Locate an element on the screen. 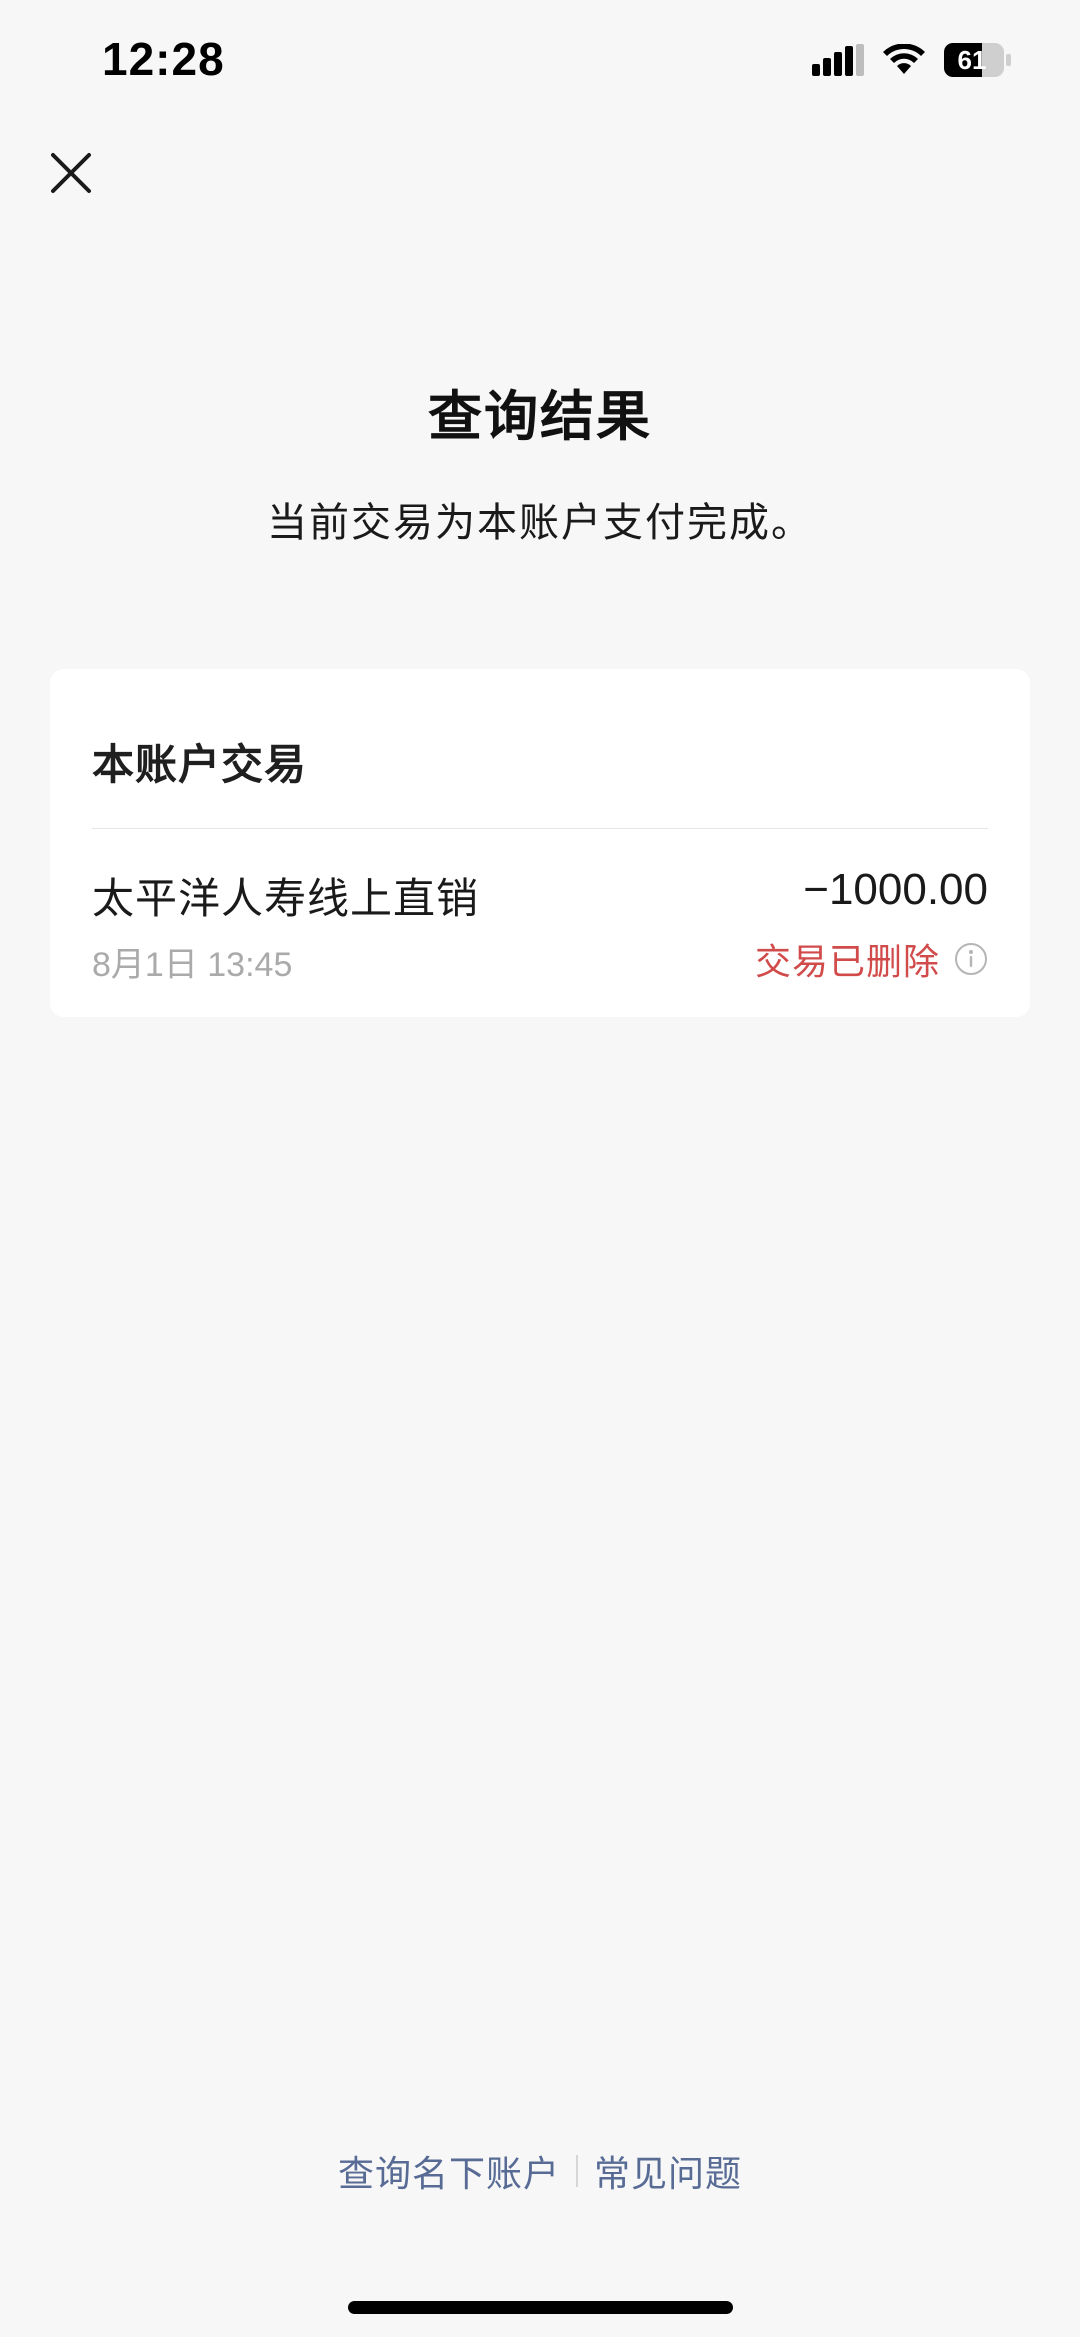 This screenshot has width=1080, height=2337. battery-icon: 61 is located at coordinates (978, 60).